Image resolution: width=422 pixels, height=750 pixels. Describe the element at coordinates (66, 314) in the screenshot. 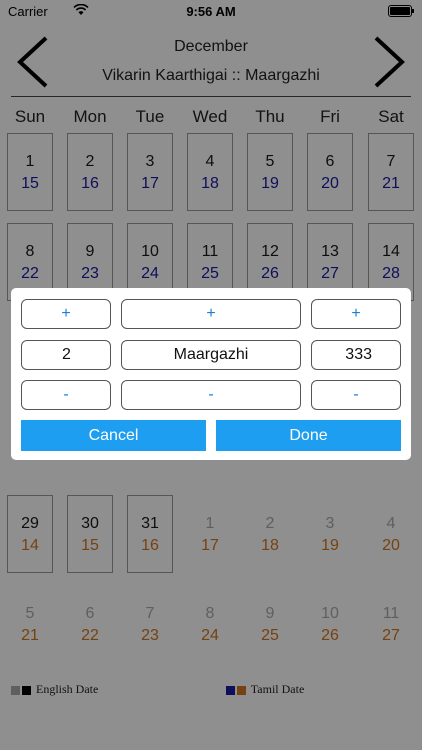

I see `day-increment-button: +` at that location.